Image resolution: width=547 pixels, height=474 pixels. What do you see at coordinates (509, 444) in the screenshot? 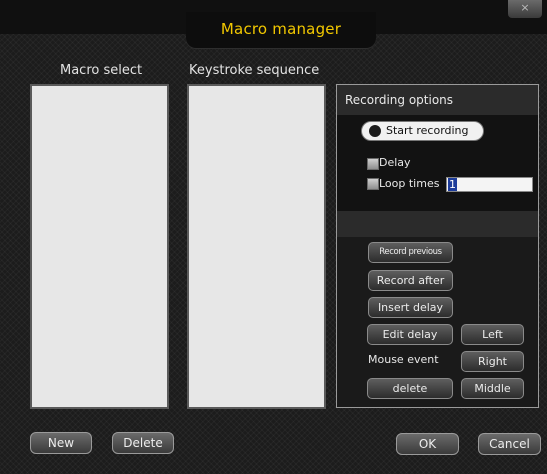
I see `cancel-button: Cancel` at bounding box center [509, 444].